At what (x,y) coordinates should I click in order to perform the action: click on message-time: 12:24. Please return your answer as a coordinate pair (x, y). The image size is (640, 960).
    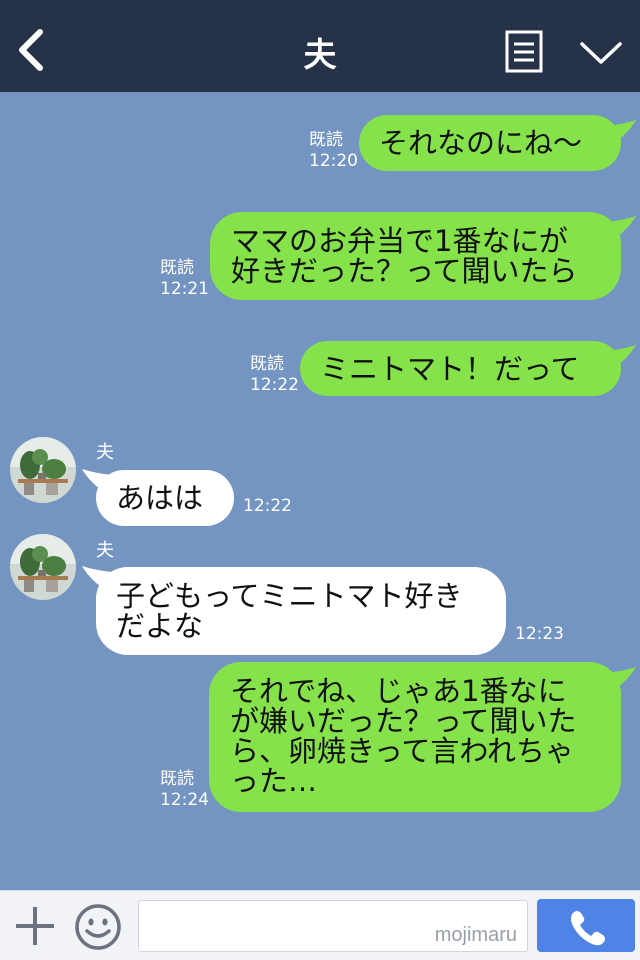
    Looking at the image, I should click on (184, 800).